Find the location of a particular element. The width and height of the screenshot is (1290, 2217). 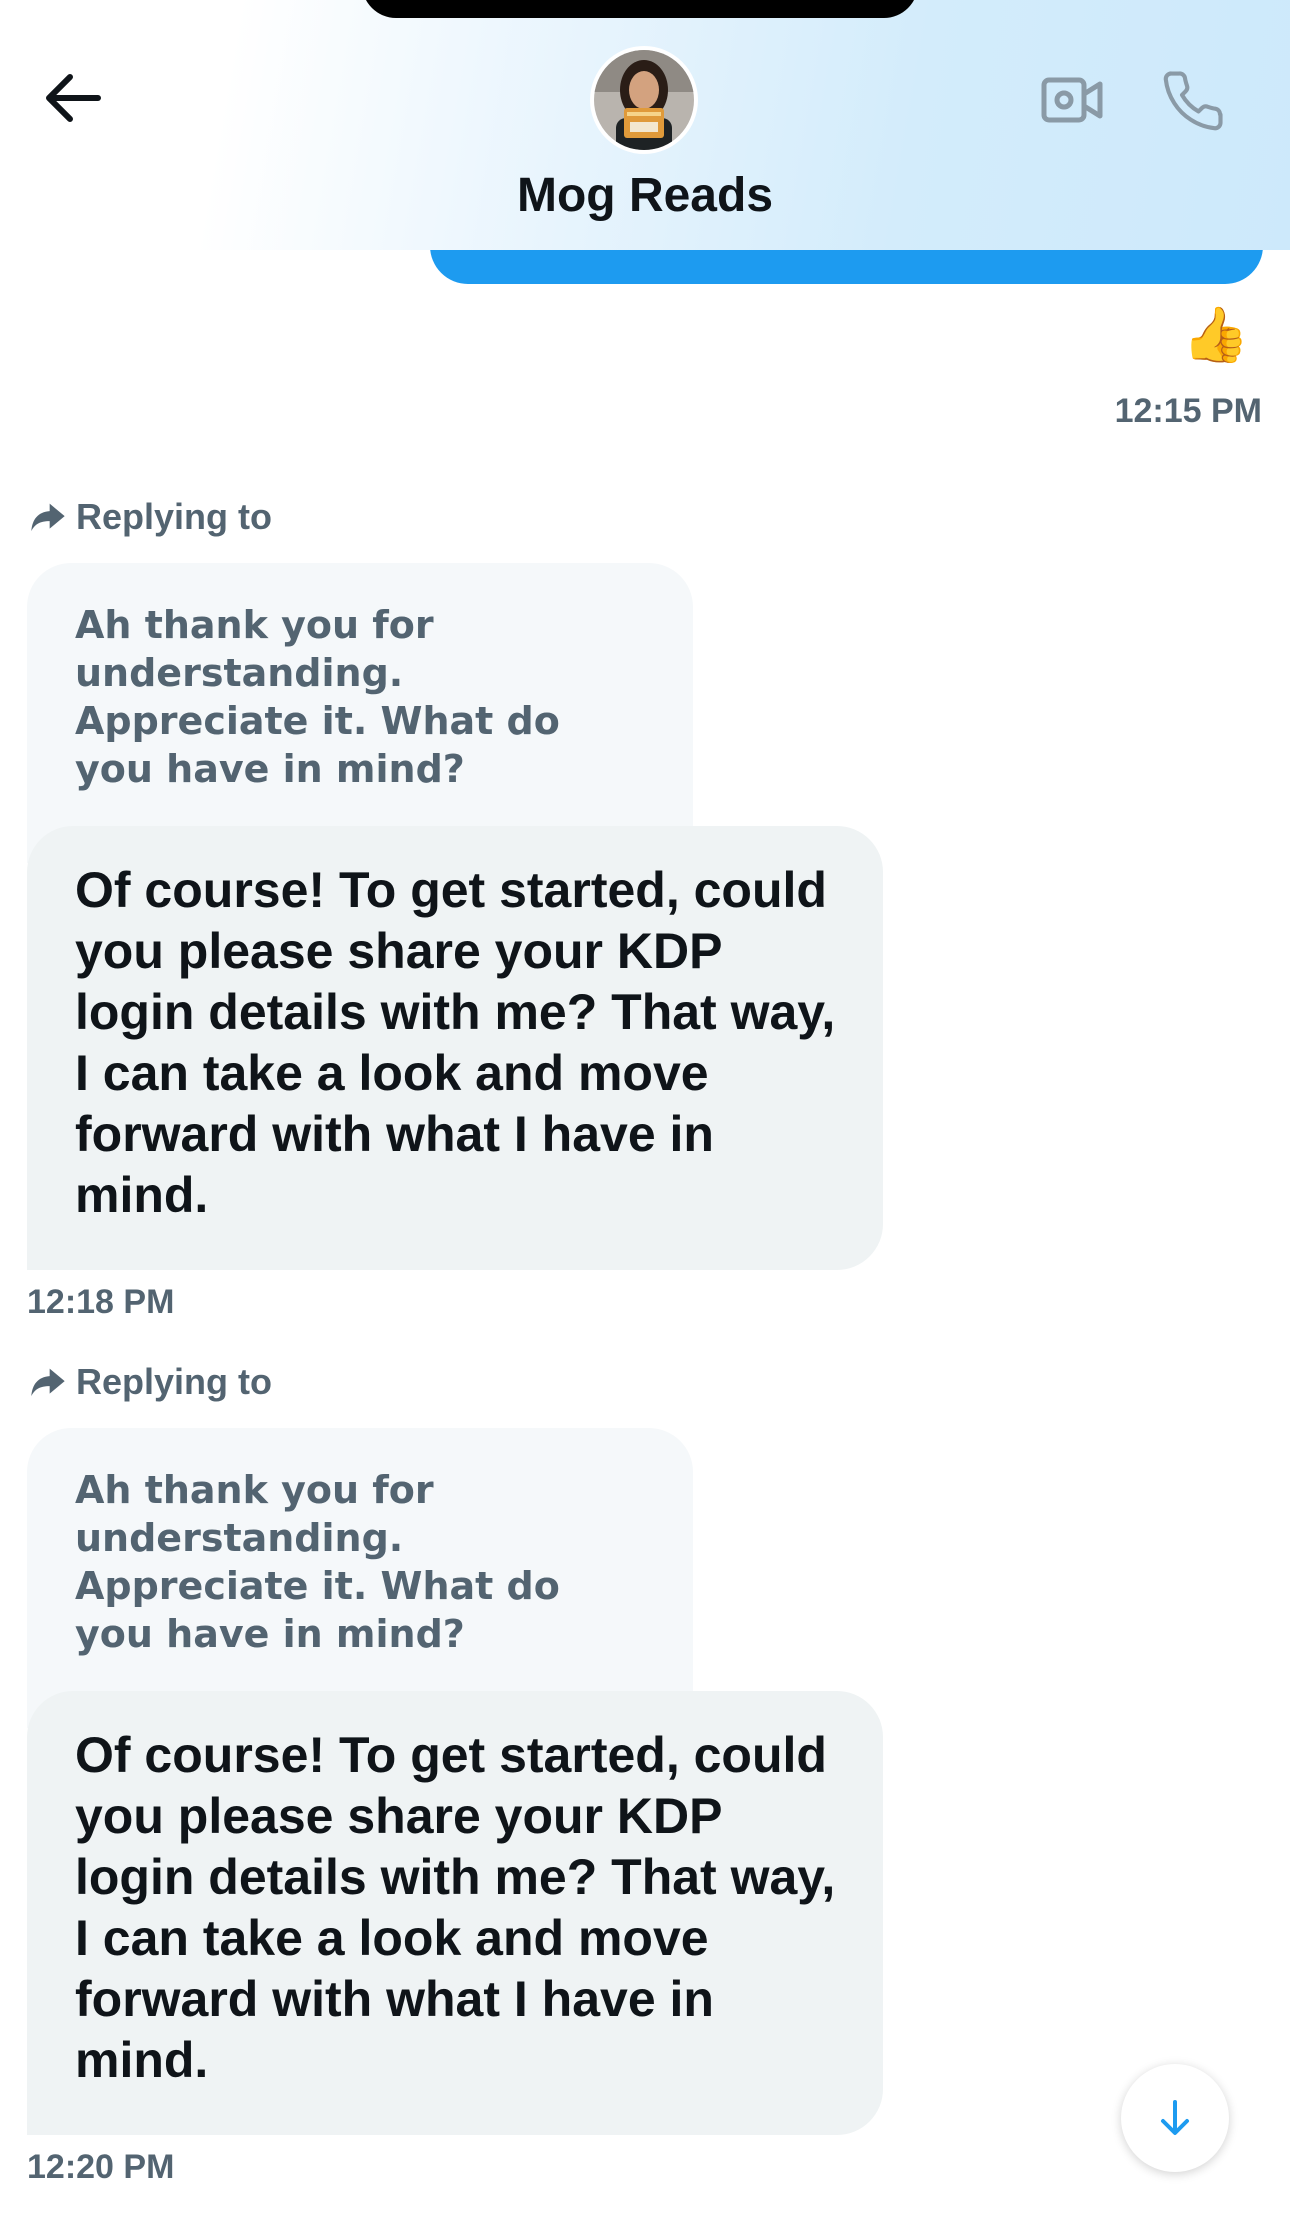

arrow-left-icon is located at coordinates (73, 98).